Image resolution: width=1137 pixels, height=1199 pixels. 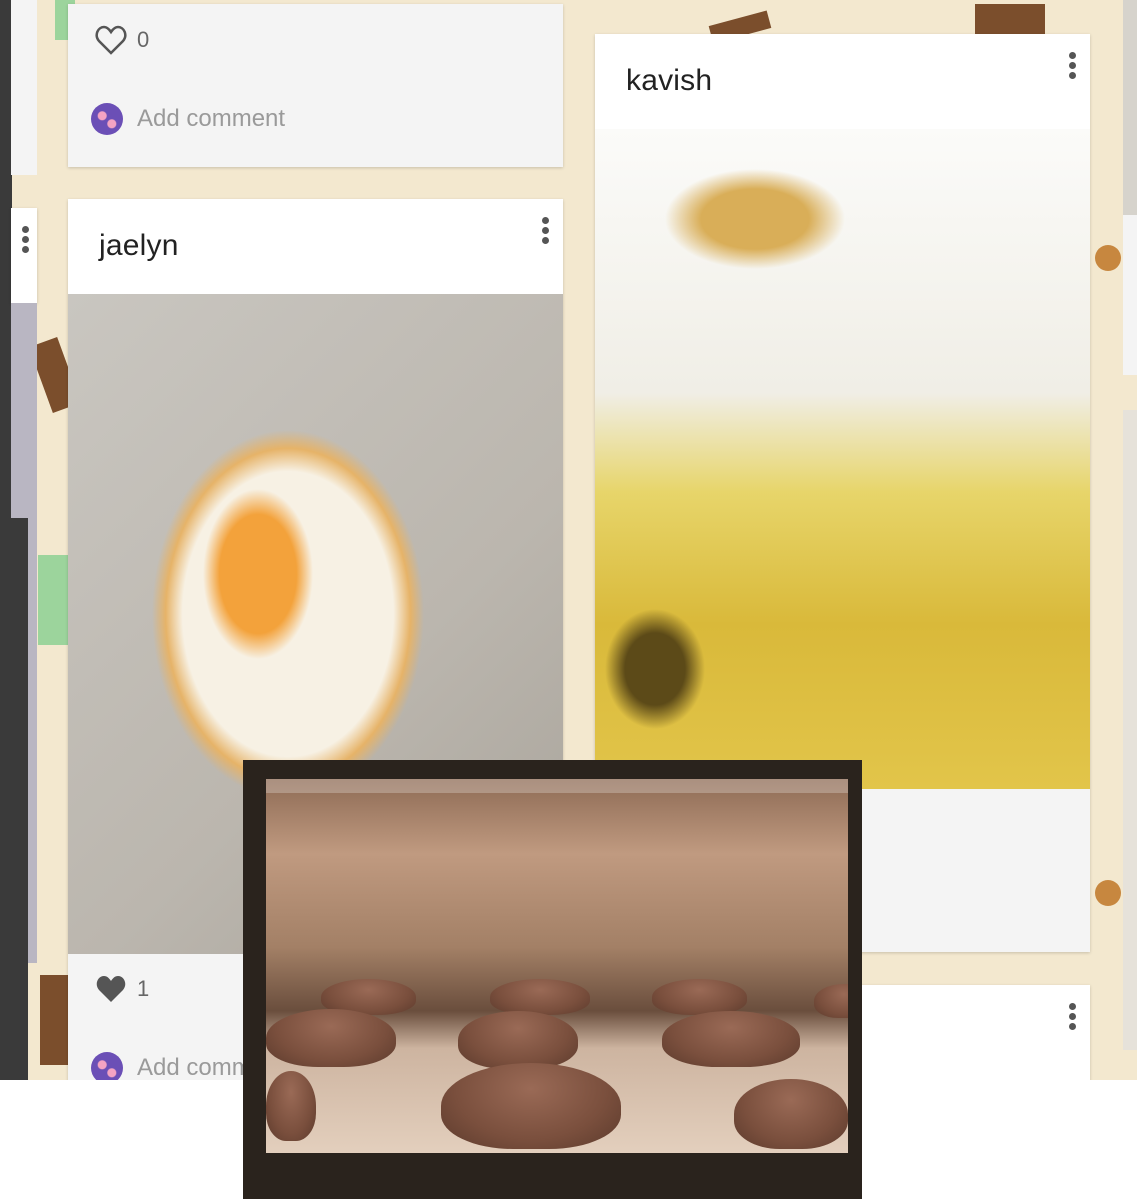 What do you see at coordinates (211, 119) in the screenshot?
I see `add-comment-input: Add comment` at bounding box center [211, 119].